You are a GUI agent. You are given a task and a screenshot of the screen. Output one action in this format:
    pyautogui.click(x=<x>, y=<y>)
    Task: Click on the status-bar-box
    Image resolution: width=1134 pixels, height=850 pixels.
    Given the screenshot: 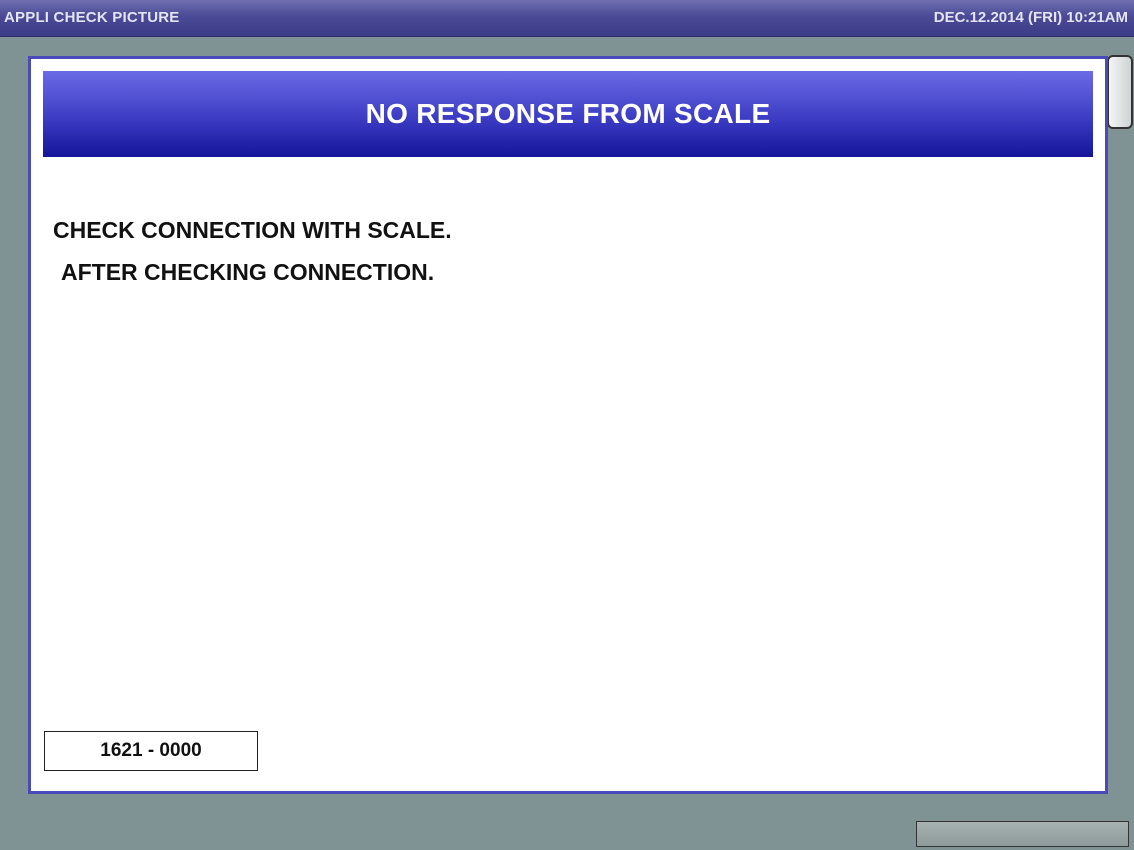 What is the action you would take?
    pyautogui.click(x=1022, y=834)
    